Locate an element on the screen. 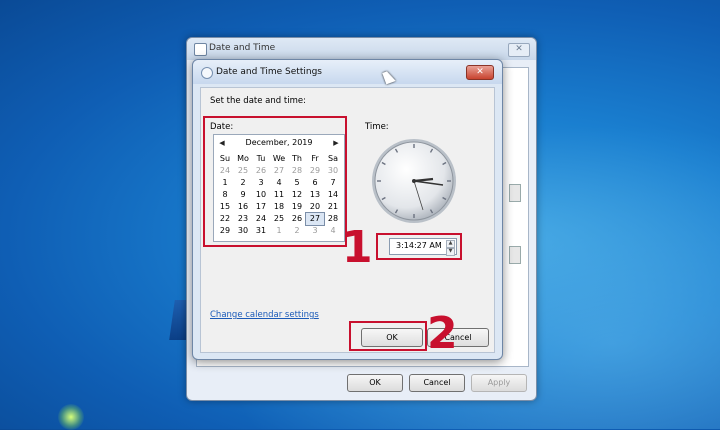 This screenshot has height=430, width=720. clock-dialog-icon is located at coordinates (207, 73).